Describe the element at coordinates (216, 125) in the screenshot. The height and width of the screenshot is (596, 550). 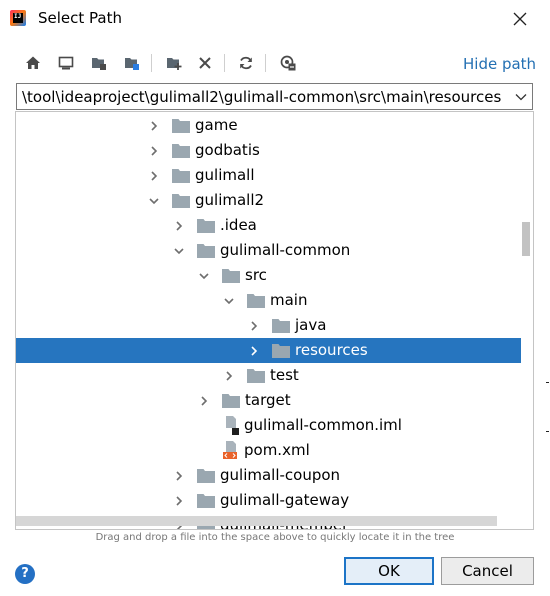
I see `tree-item-label: game` at that location.